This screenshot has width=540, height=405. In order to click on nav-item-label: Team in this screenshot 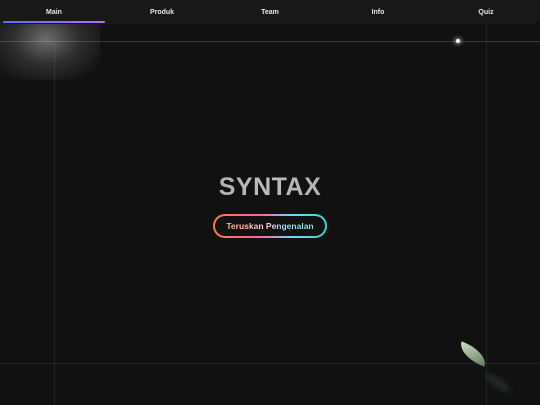, I will do `click(270, 12)`.